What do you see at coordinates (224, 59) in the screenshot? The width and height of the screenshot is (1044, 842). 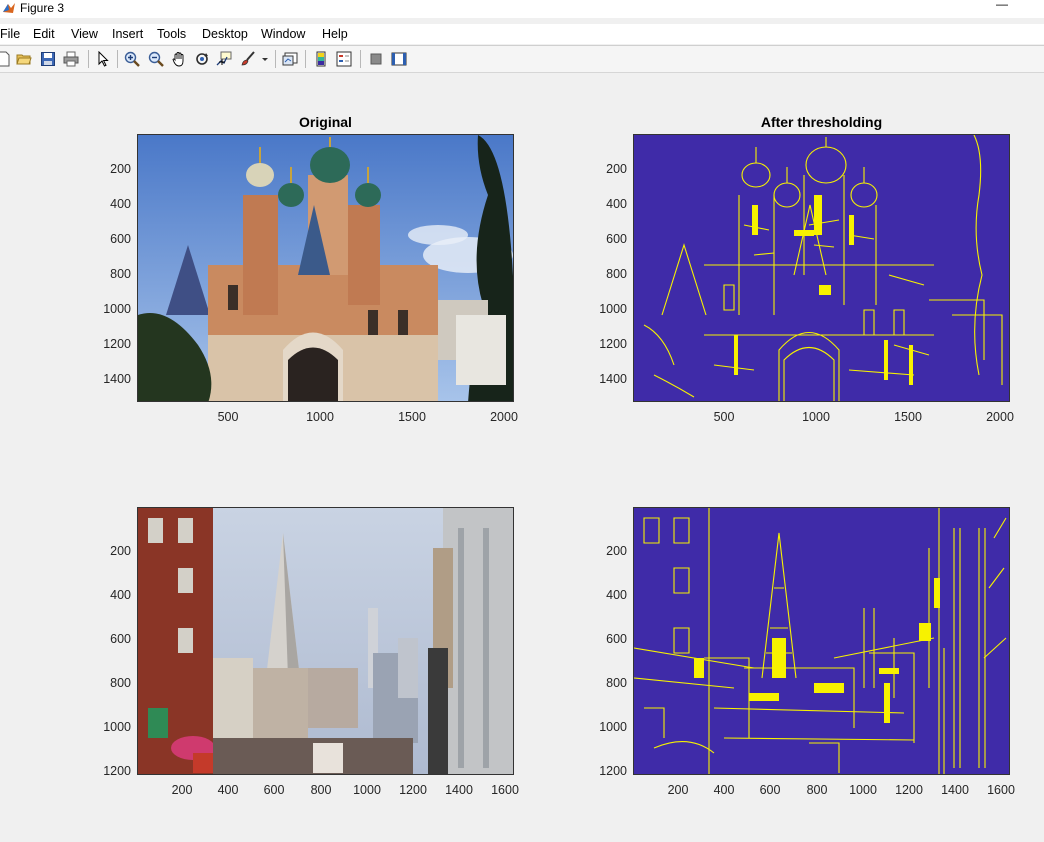 I see `data-cursor-icon` at bounding box center [224, 59].